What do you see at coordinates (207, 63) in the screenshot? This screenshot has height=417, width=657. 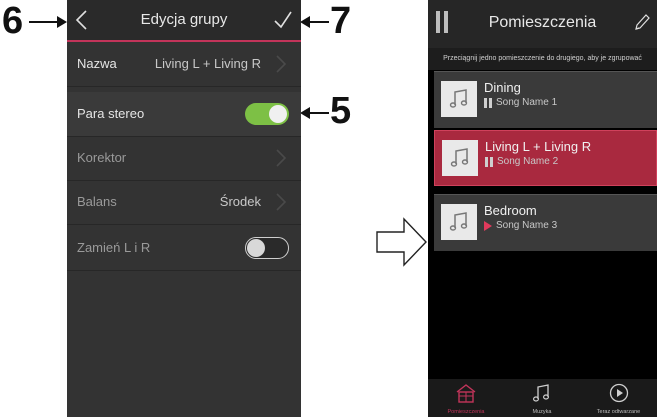 I see `name-value: Living L + Living R` at bounding box center [207, 63].